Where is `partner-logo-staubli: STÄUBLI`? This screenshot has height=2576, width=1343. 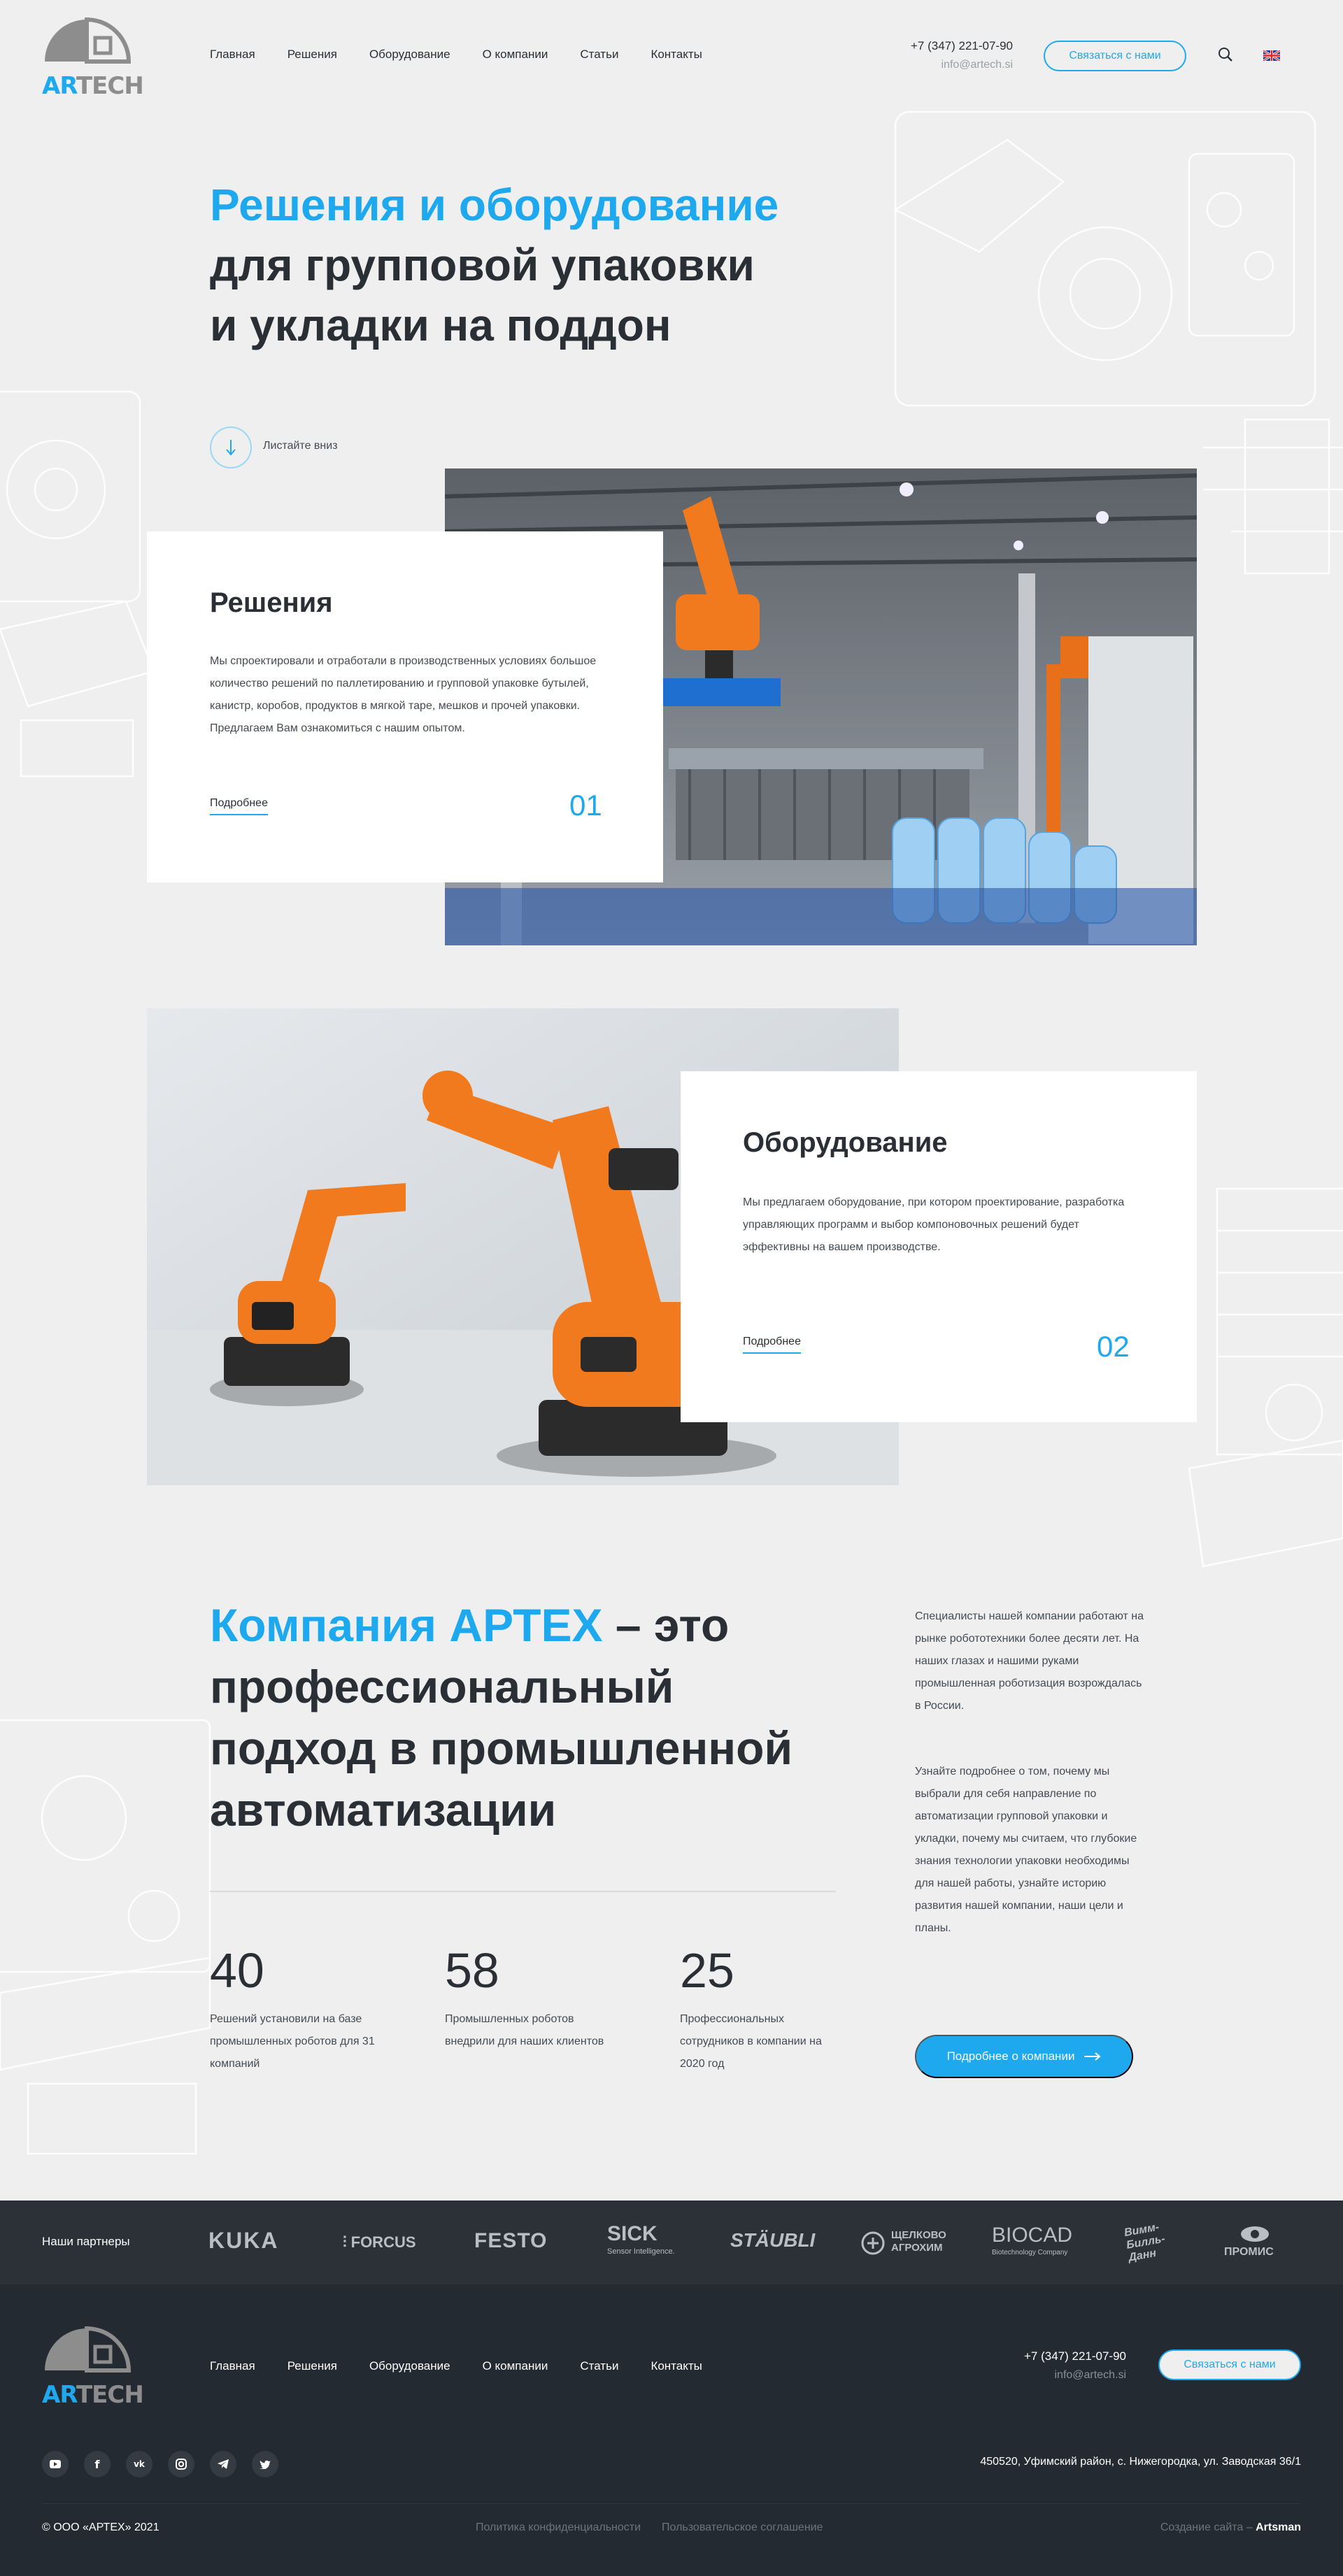 partner-logo-staubli: STÄUBLI is located at coordinates (772, 2240).